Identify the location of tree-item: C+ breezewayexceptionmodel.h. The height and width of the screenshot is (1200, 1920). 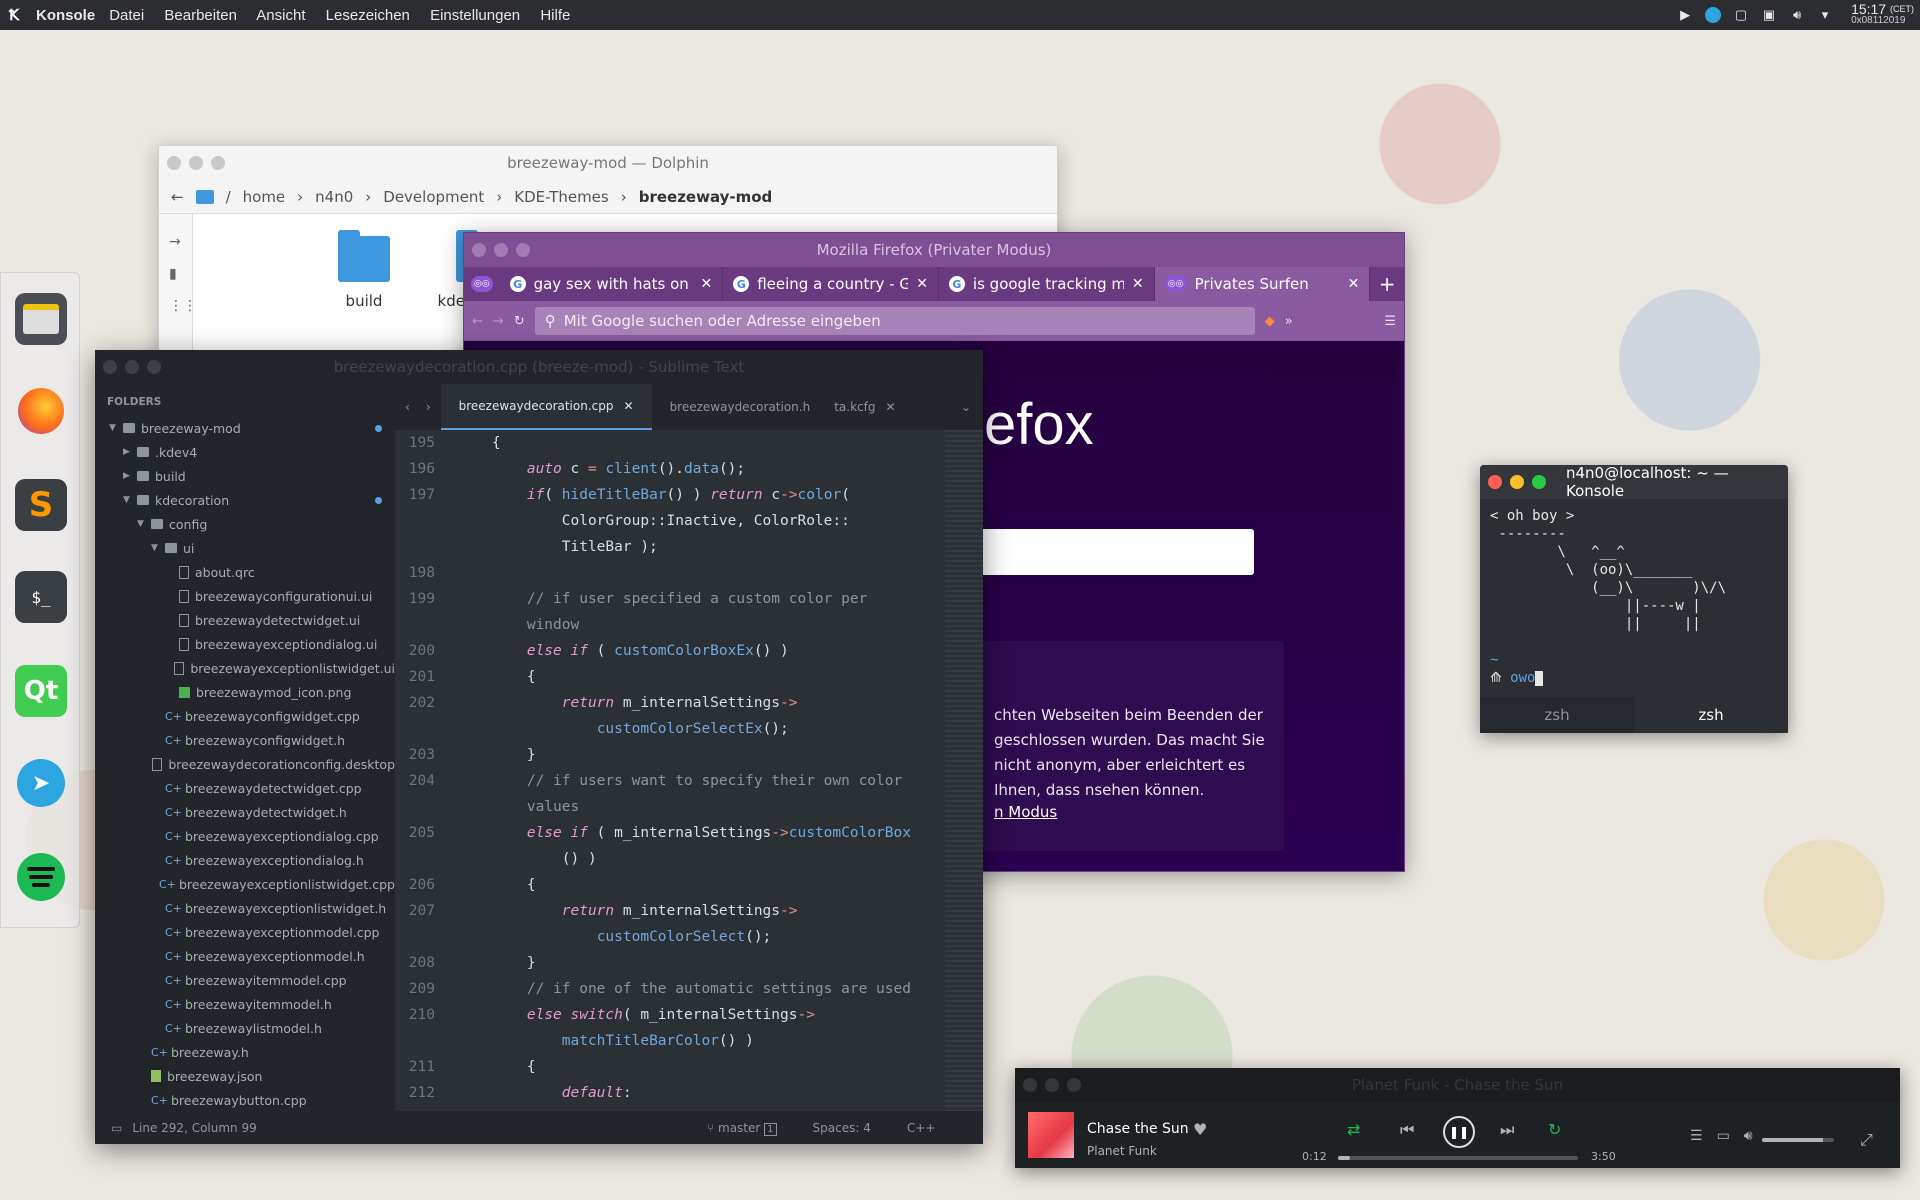
(245, 956).